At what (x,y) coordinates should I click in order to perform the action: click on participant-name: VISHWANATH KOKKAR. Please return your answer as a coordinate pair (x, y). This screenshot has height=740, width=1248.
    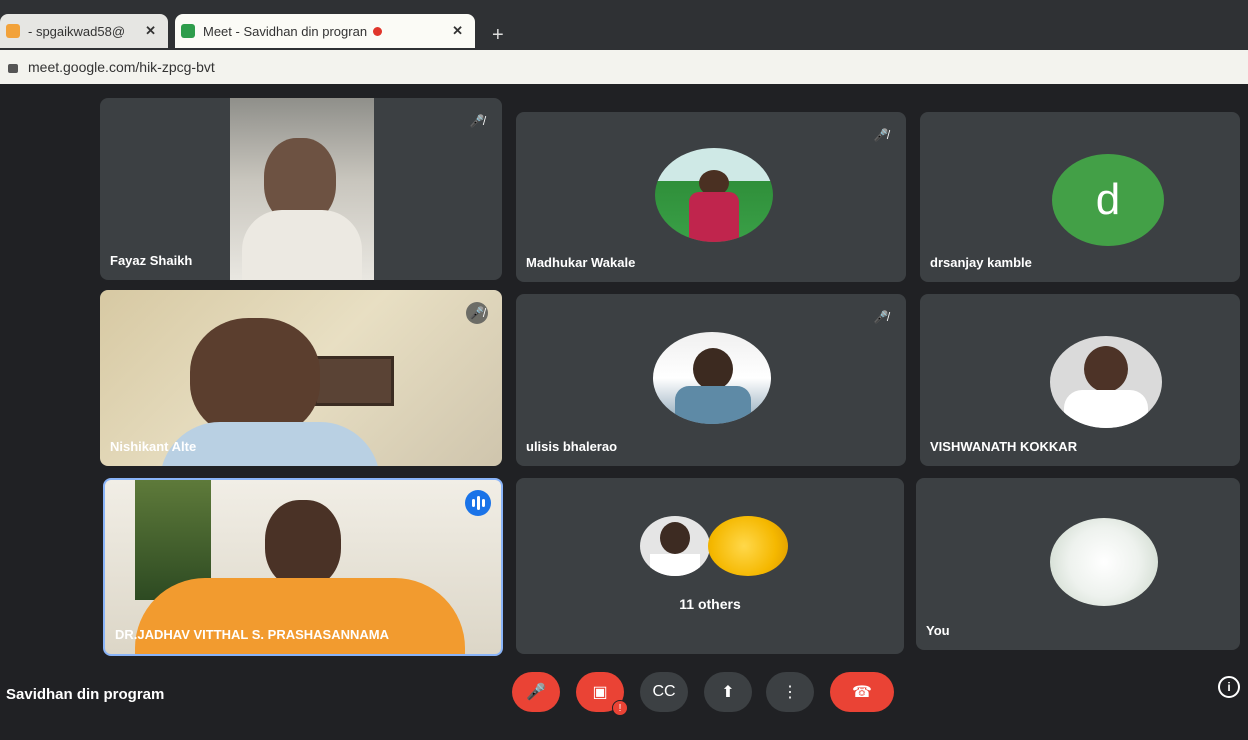
    Looking at the image, I should click on (1004, 446).